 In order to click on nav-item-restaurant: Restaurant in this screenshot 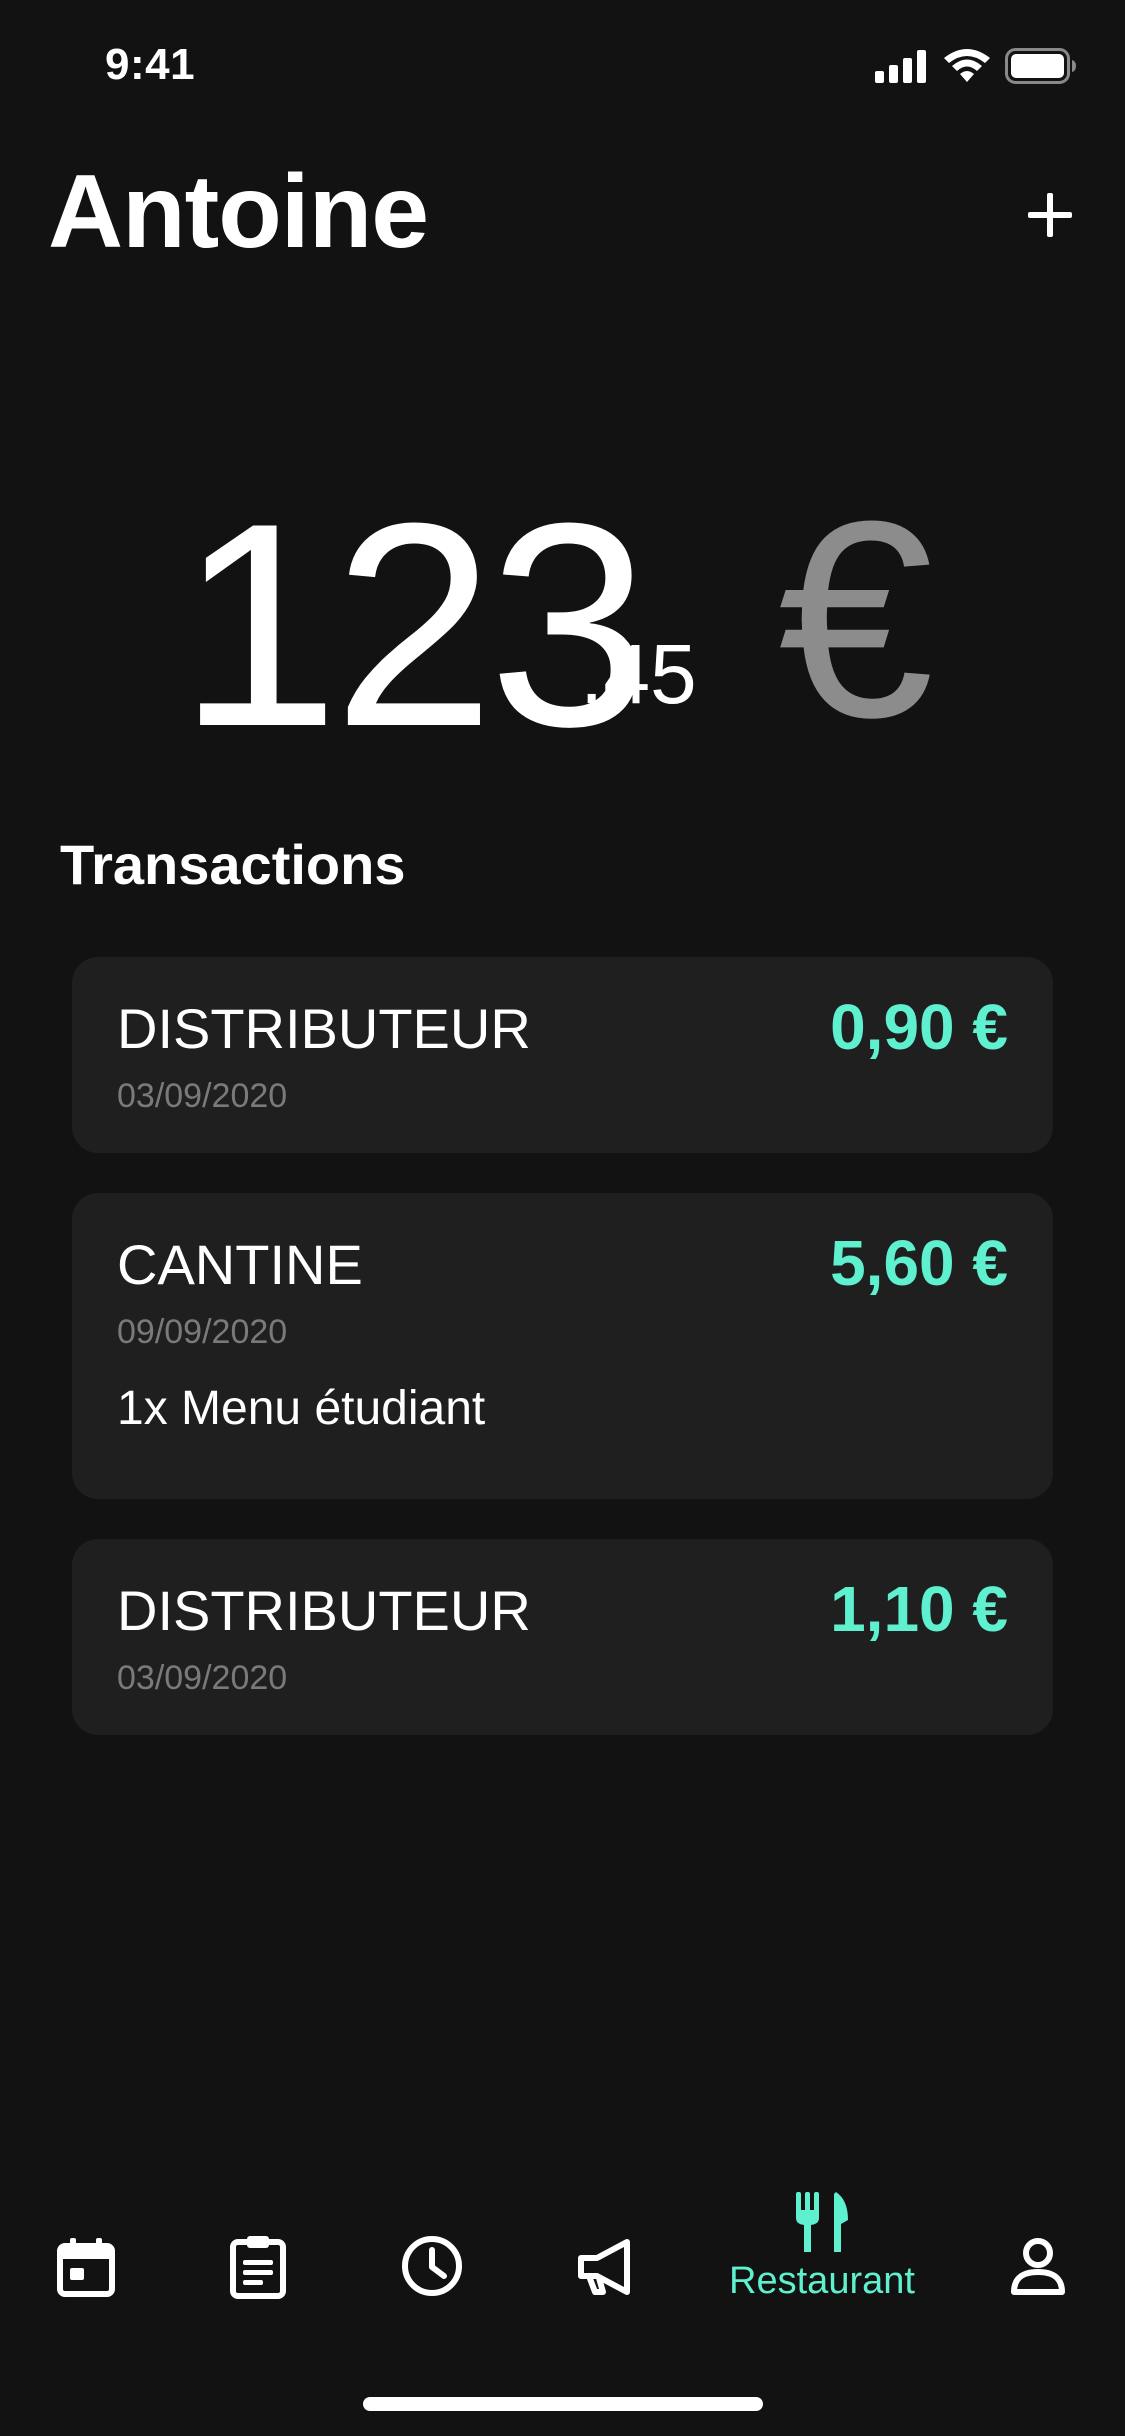, I will do `click(822, 2246)`.